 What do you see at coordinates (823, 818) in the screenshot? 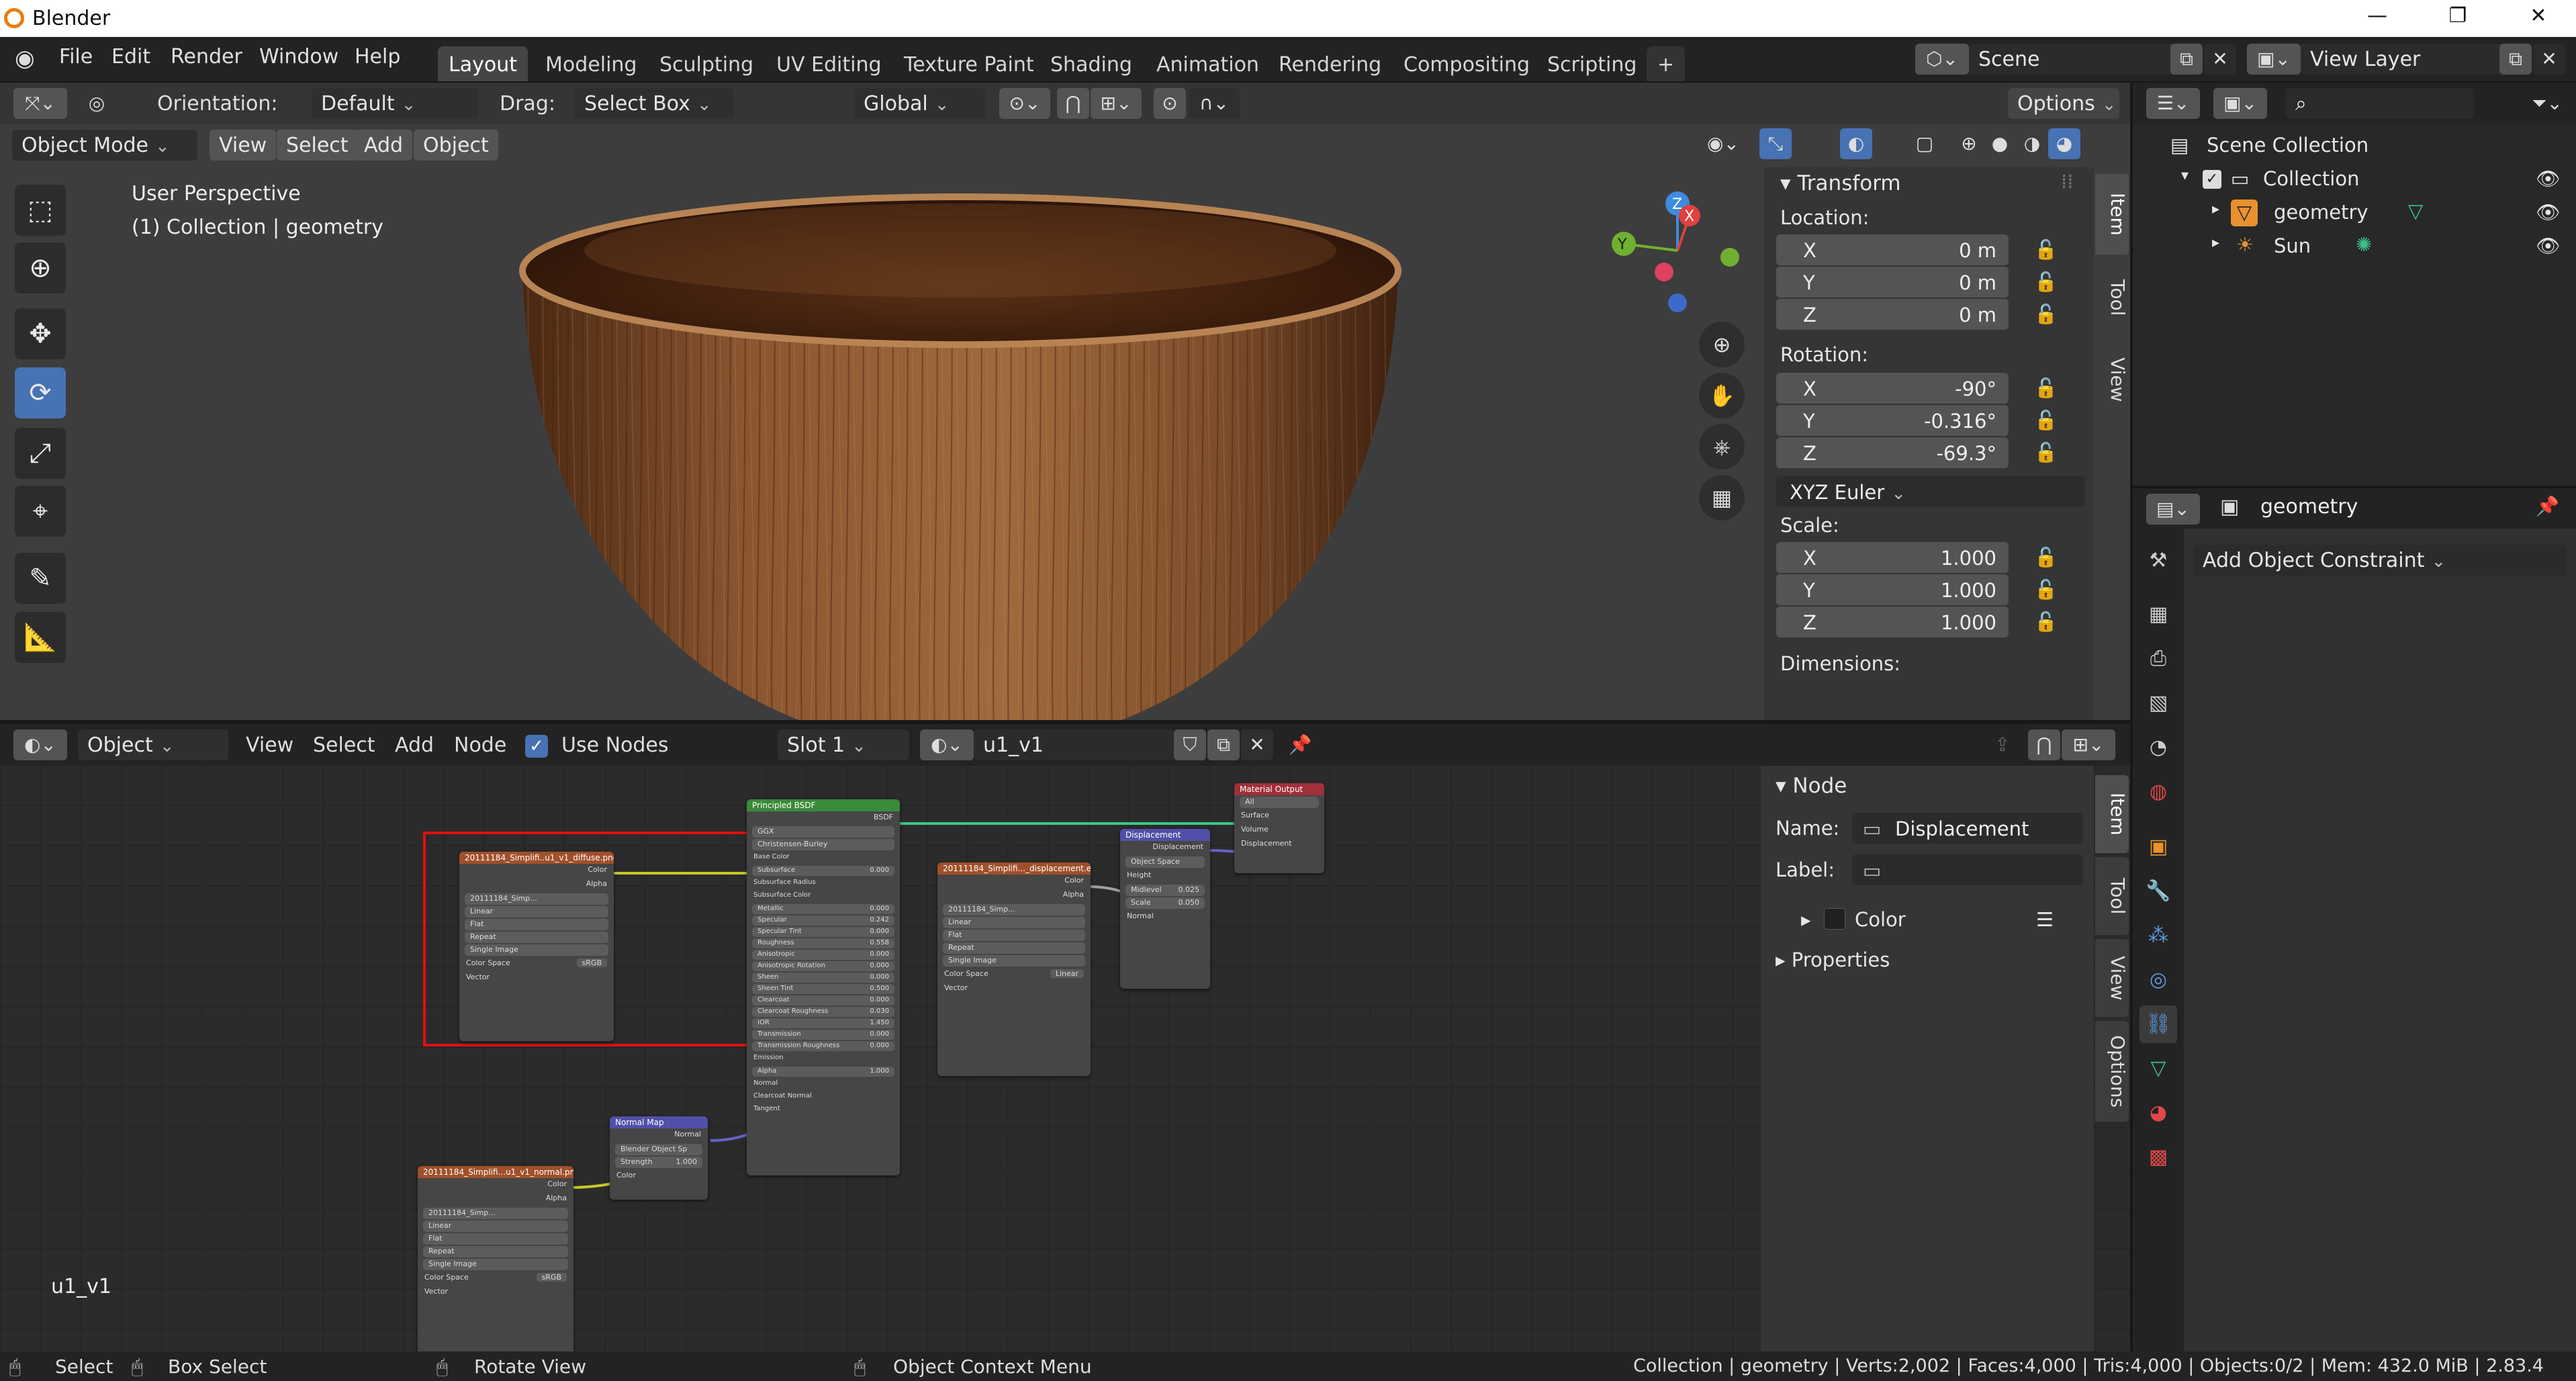
I see `socket-bsdf: BSDF` at bounding box center [823, 818].